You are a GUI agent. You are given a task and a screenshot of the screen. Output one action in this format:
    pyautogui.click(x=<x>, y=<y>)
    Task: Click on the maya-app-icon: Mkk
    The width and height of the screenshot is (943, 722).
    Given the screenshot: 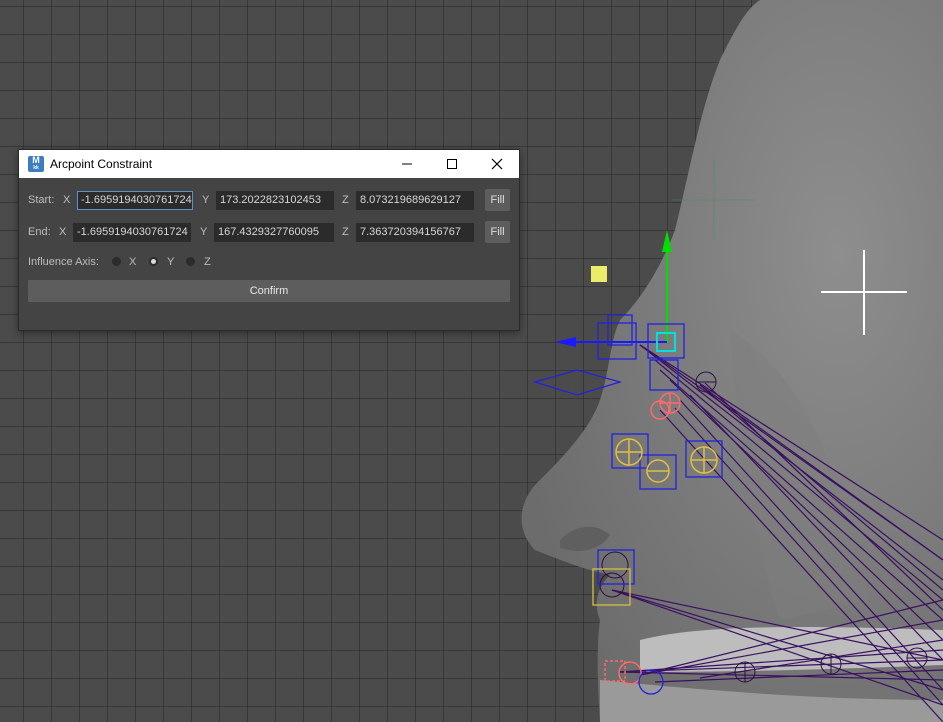 What is the action you would take?
    pyautogui.click(x=36, y=164)
    